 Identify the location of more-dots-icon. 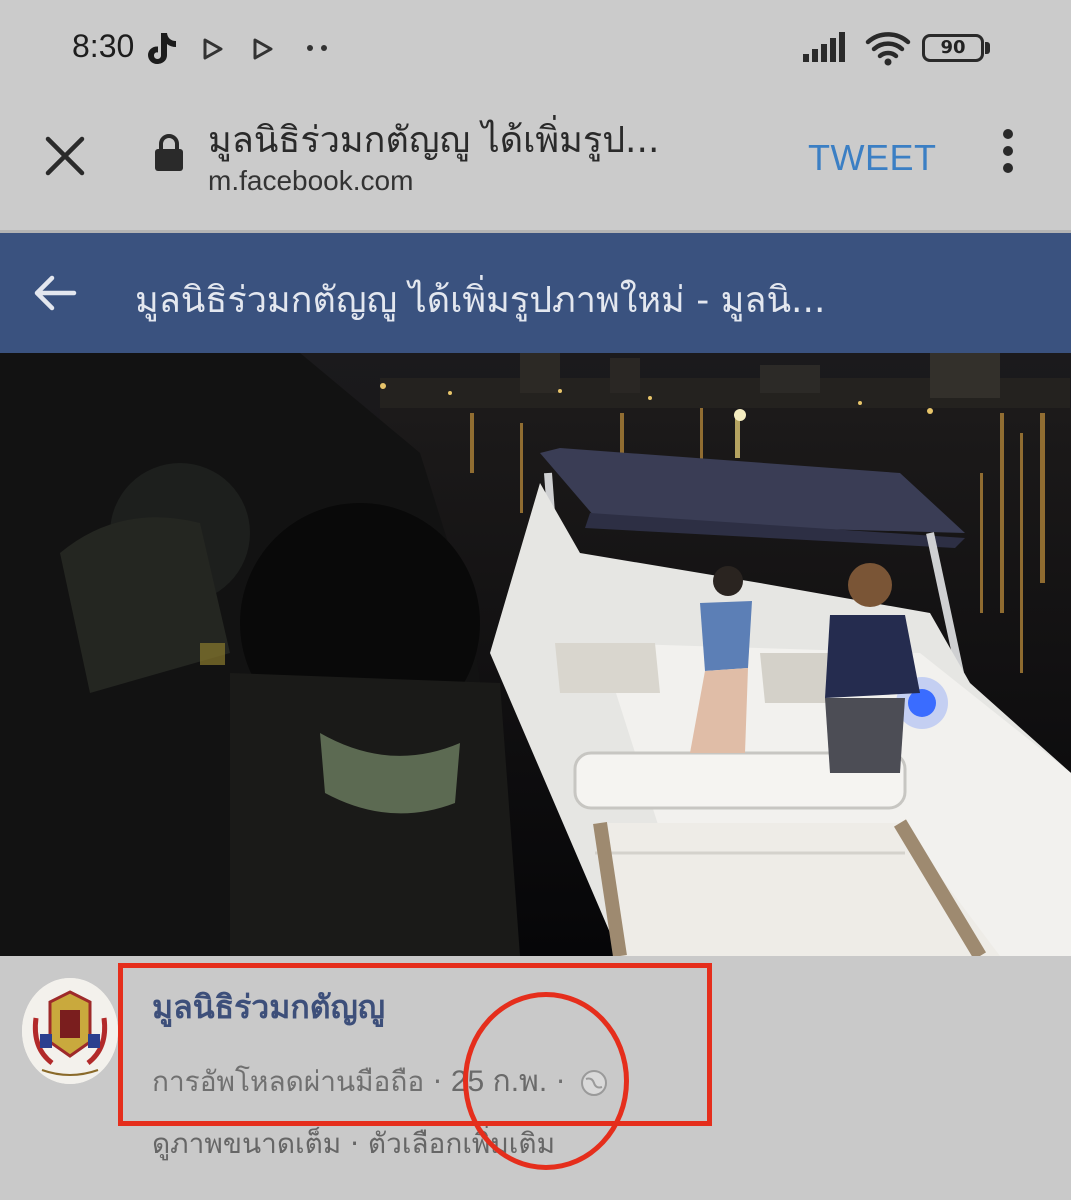
(317, 48).